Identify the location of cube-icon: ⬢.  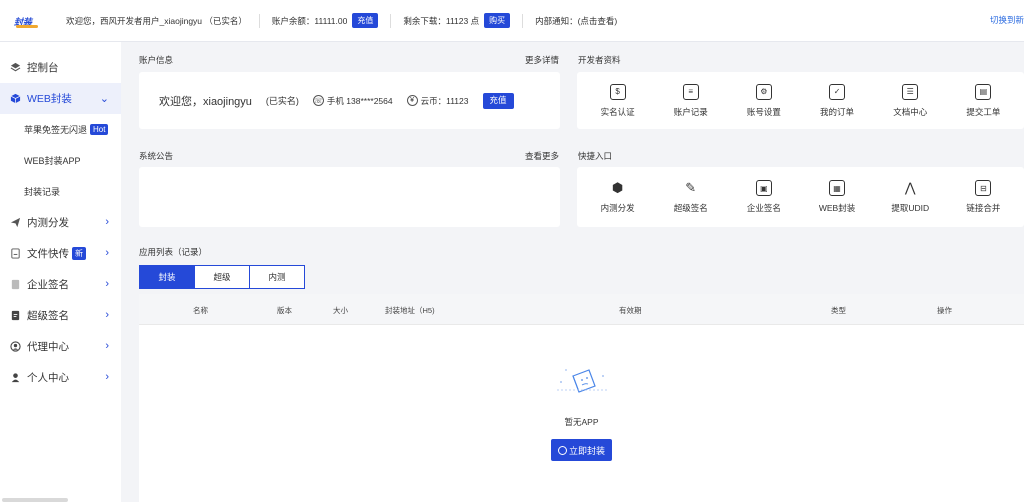
(617, 187).